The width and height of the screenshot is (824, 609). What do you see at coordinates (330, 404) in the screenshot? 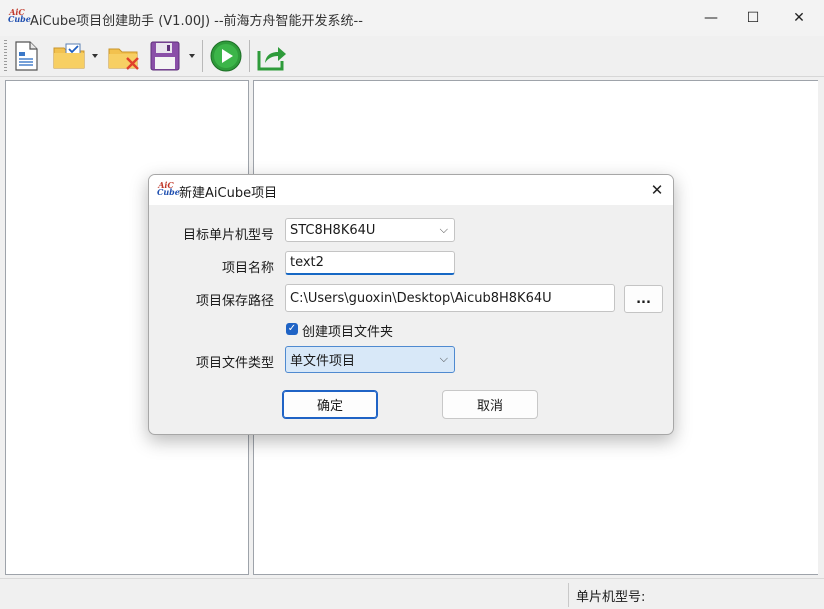
I see `ok-button: 确定` at bounding box center [330, 404].